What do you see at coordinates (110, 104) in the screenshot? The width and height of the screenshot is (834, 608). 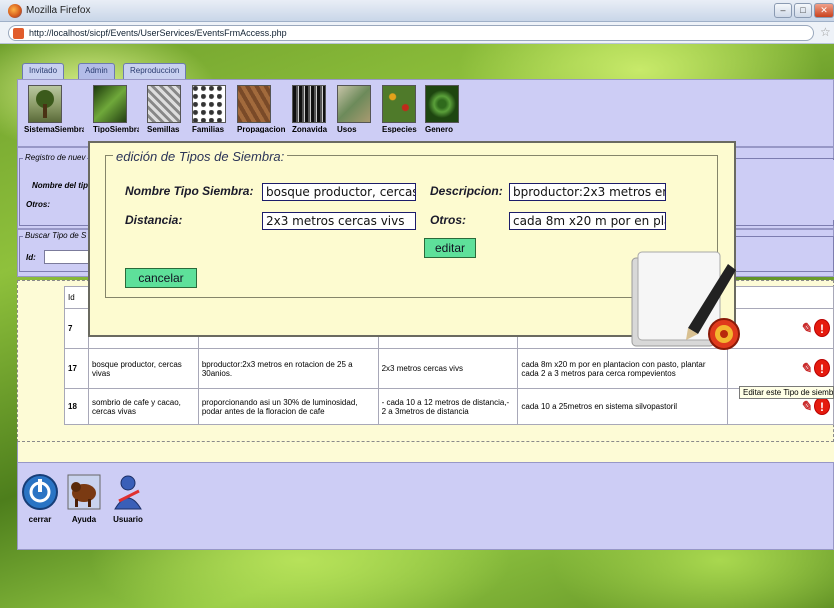 I see `plant-icon` at bounding box center [110, 104].